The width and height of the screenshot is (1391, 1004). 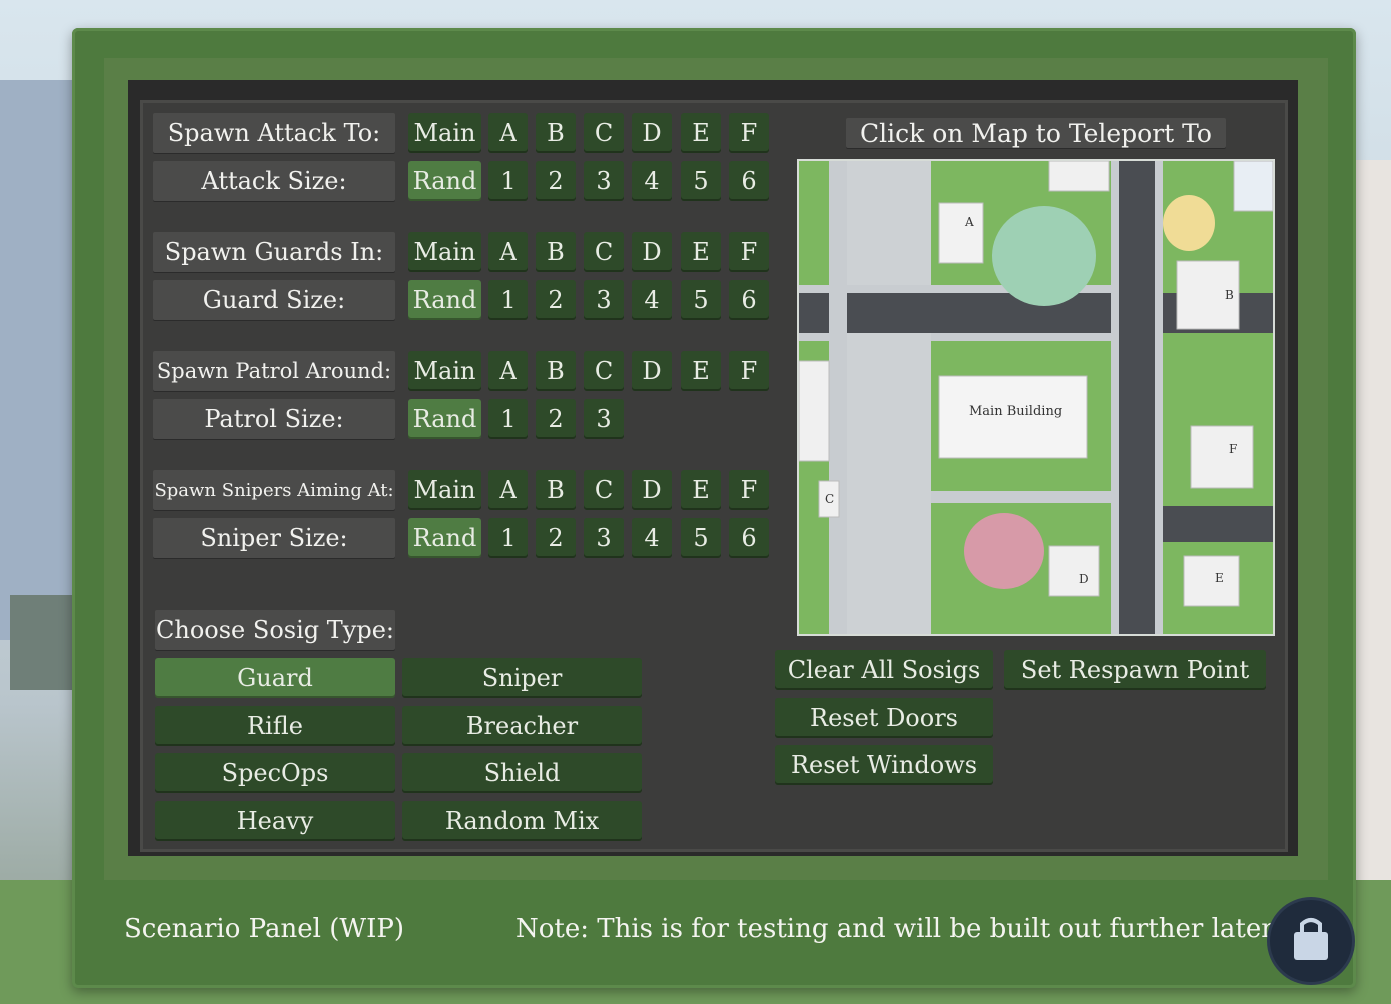 I want to click on map-label-f: F, so click(x=1233, y=449).